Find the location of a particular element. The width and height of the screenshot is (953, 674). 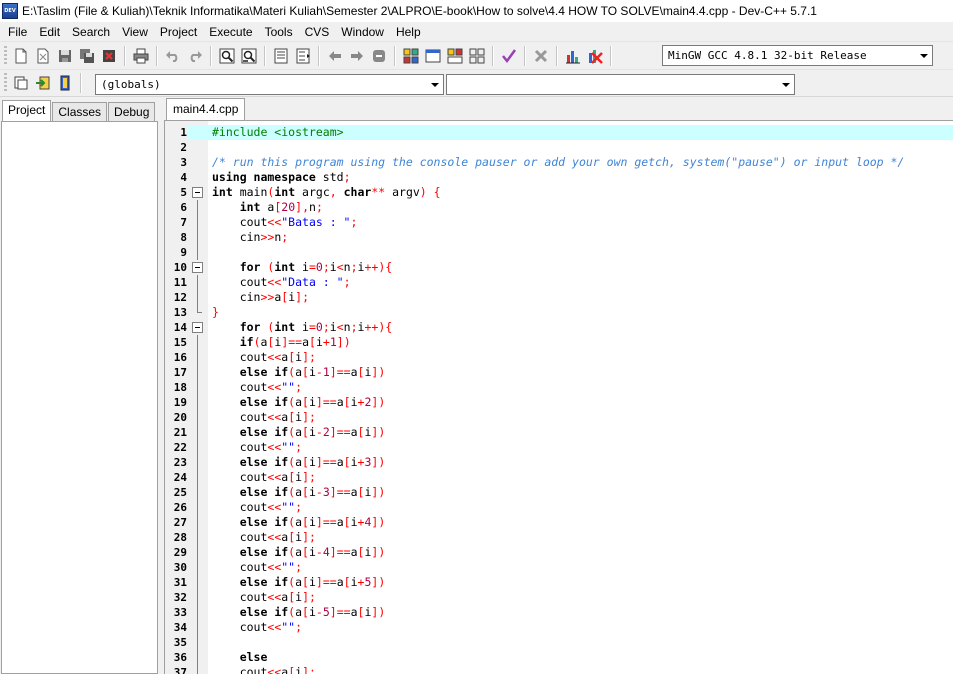

goto-bookmark-icon is located at coordinates (357, 56).